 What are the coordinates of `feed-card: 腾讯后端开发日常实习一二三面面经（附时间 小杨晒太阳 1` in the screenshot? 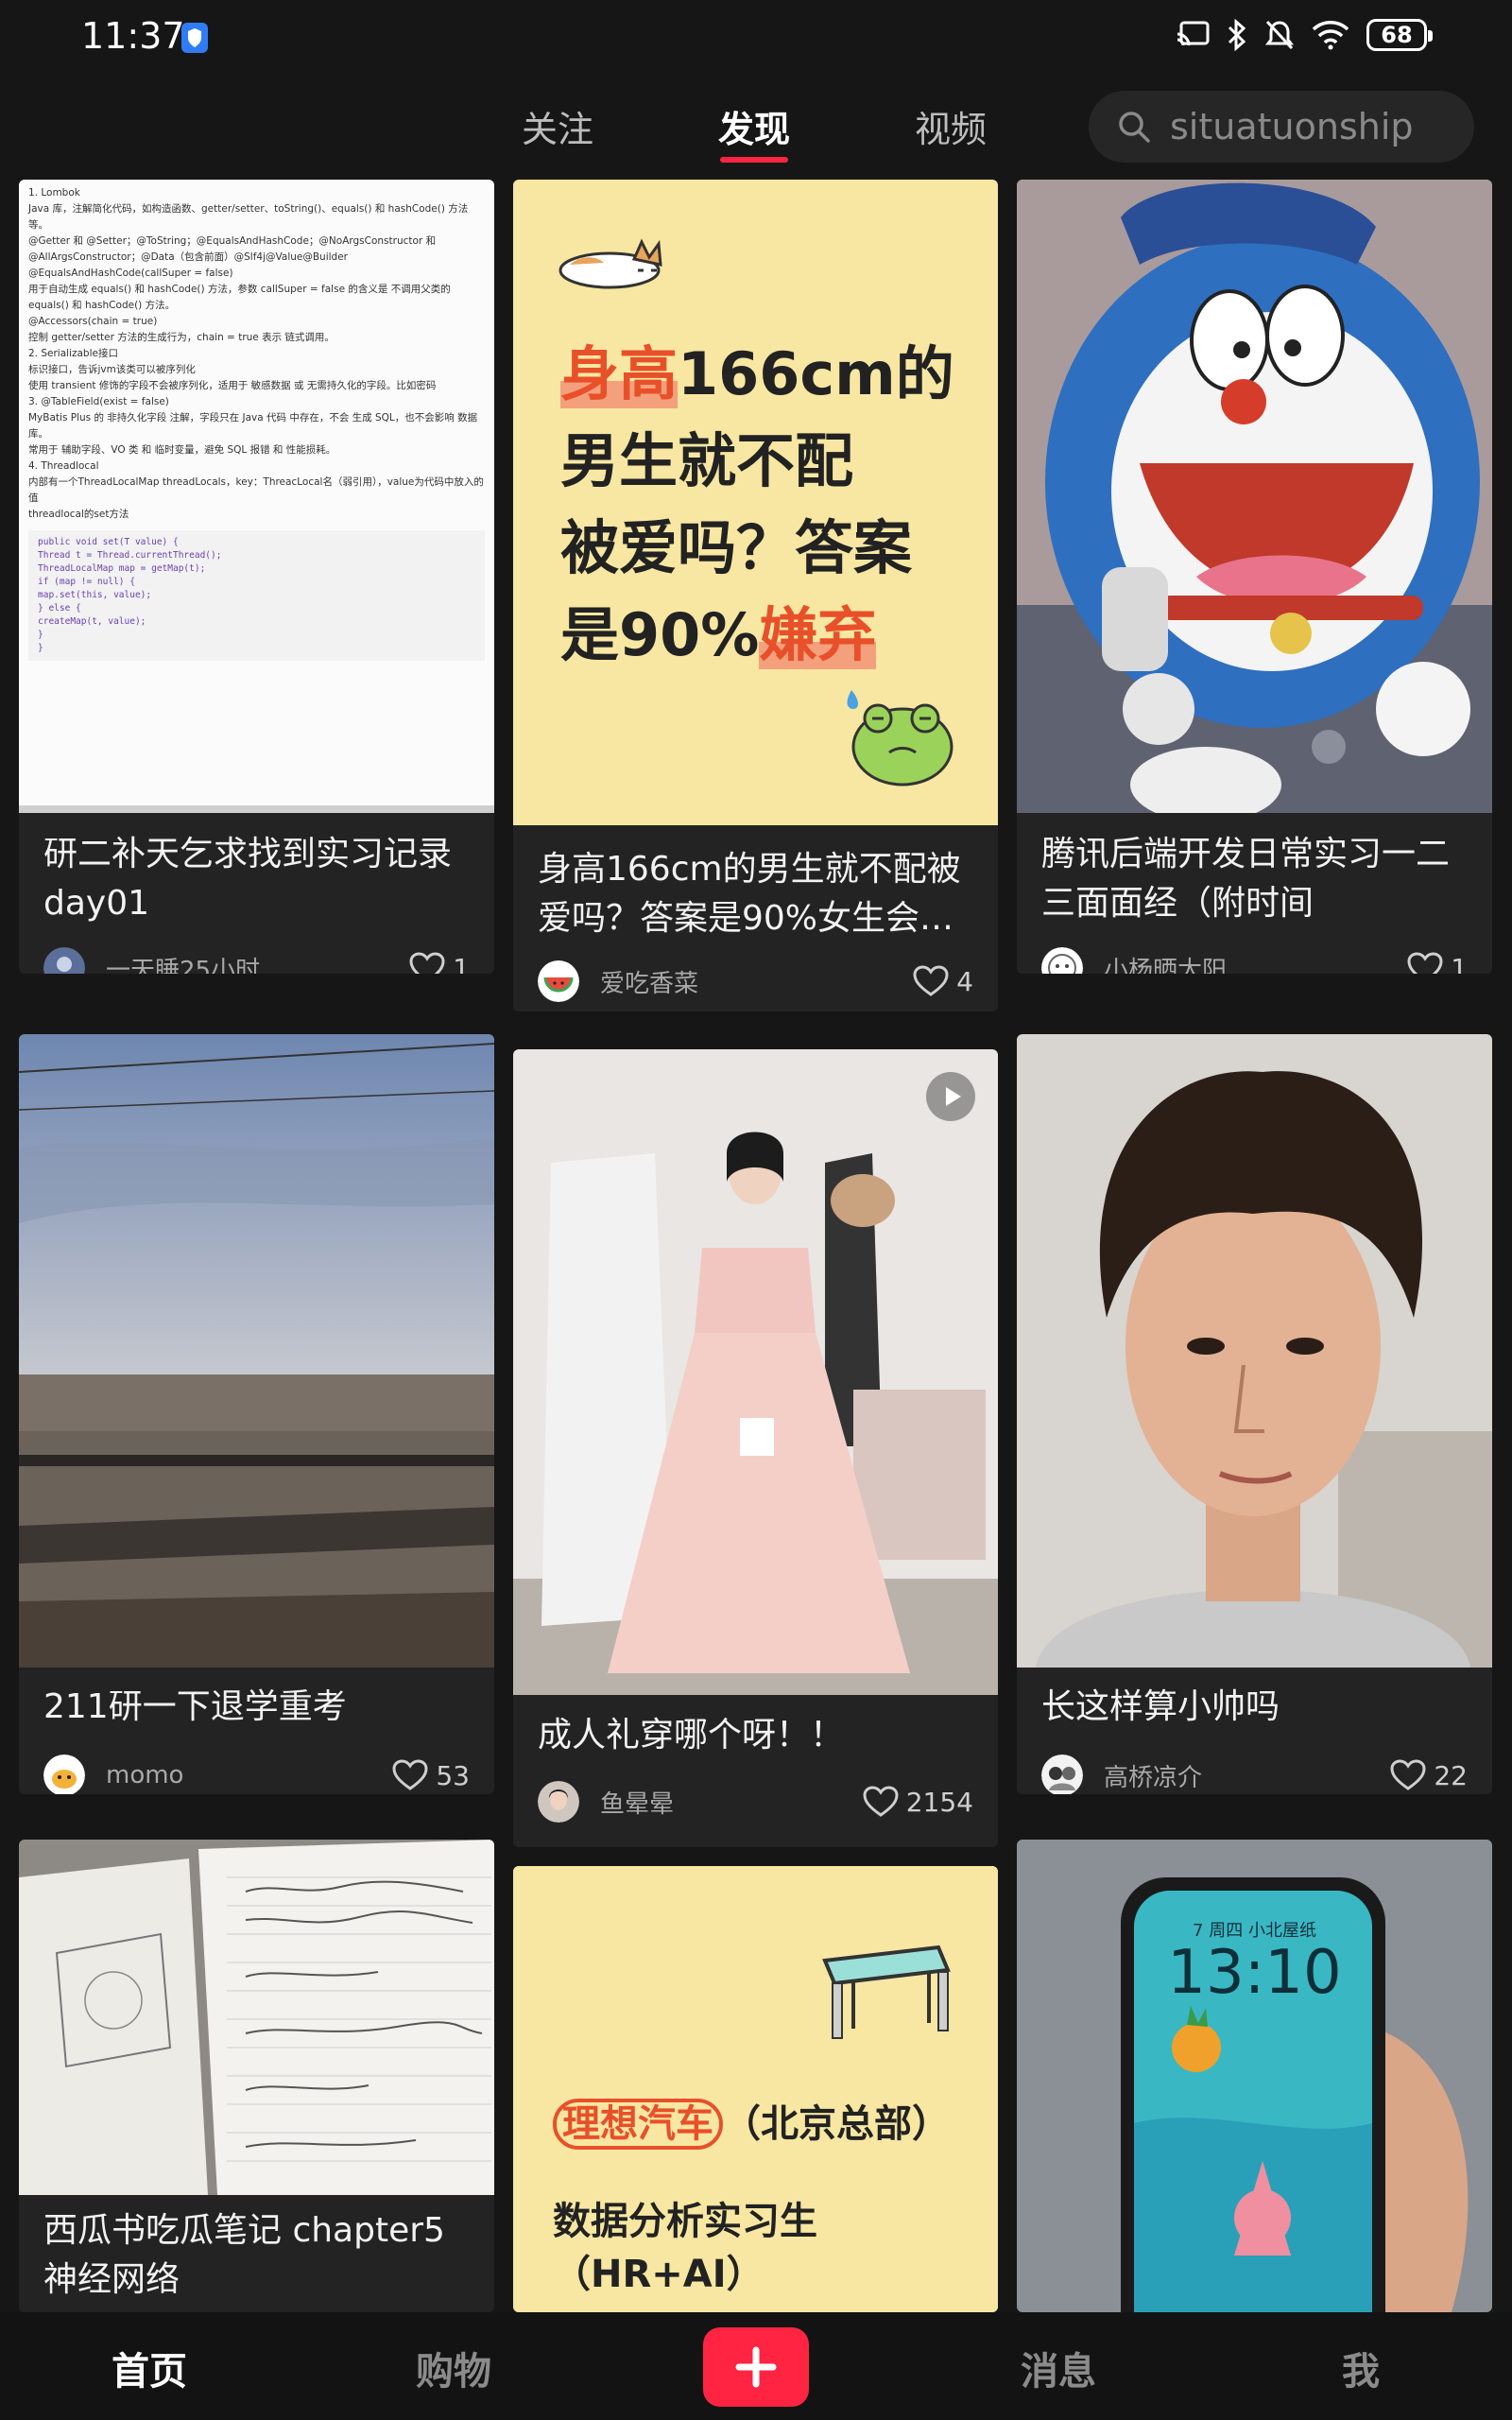 It's located at (1254, 577).